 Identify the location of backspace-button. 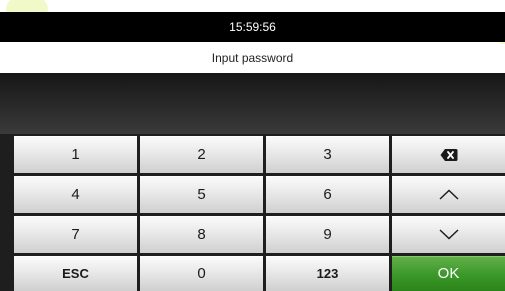
(448, 154).